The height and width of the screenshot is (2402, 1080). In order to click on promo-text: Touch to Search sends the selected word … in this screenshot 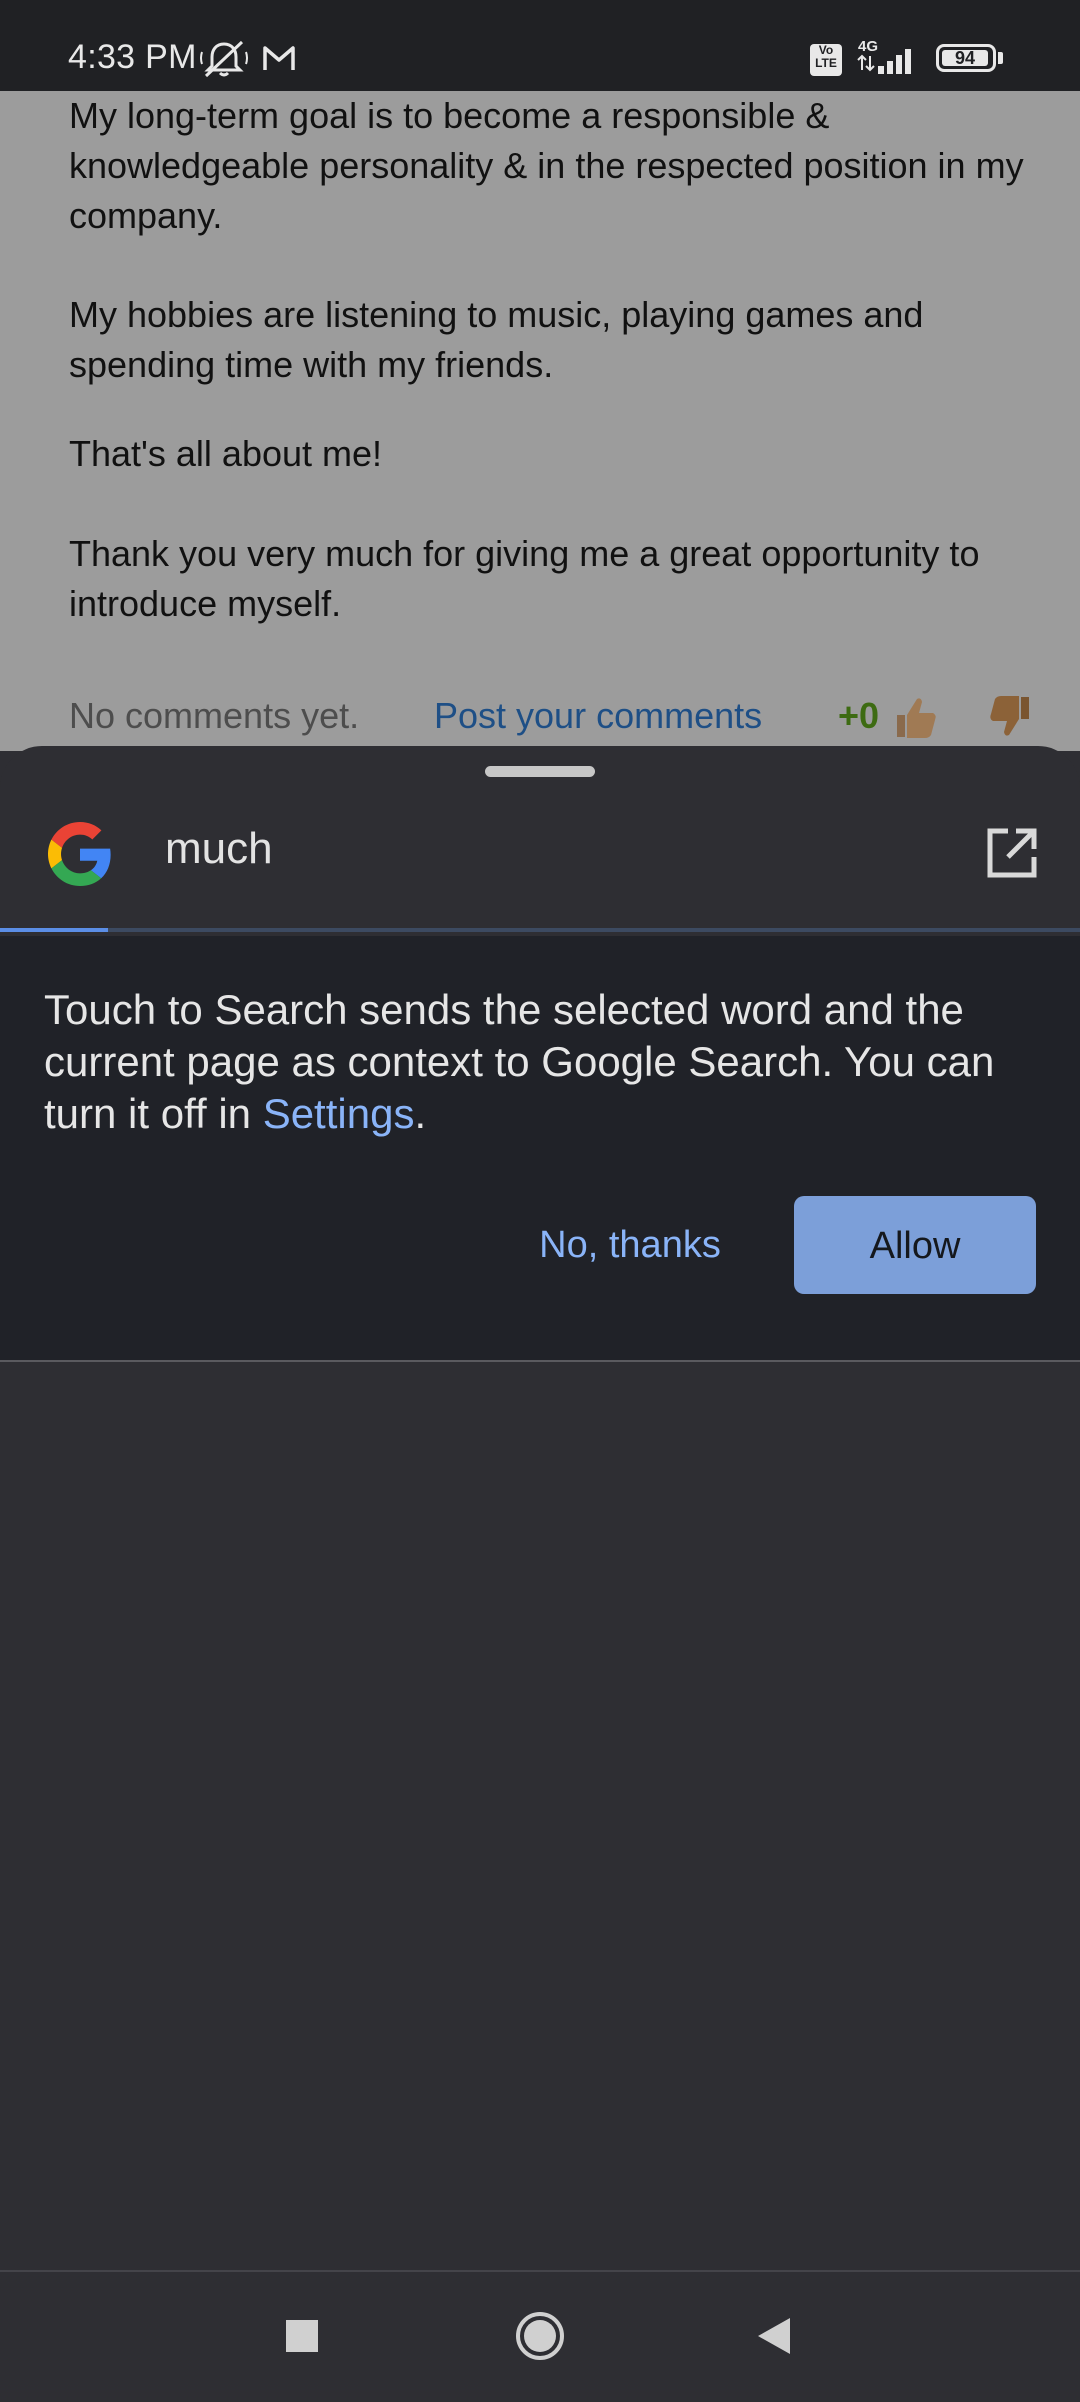, I will do `click(544, 1062)`.